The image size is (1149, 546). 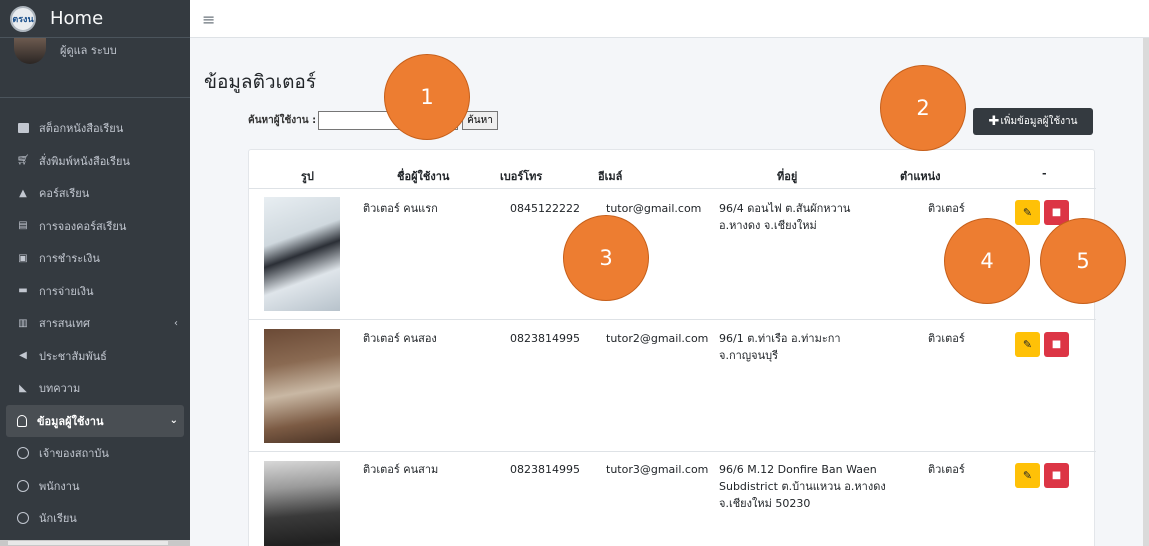 What do you see at coordinates (768, 225) in the screenshot?
I see `address-line: อ.หางดง จ.เชียงใหม่` at bounding box center [768, 225].